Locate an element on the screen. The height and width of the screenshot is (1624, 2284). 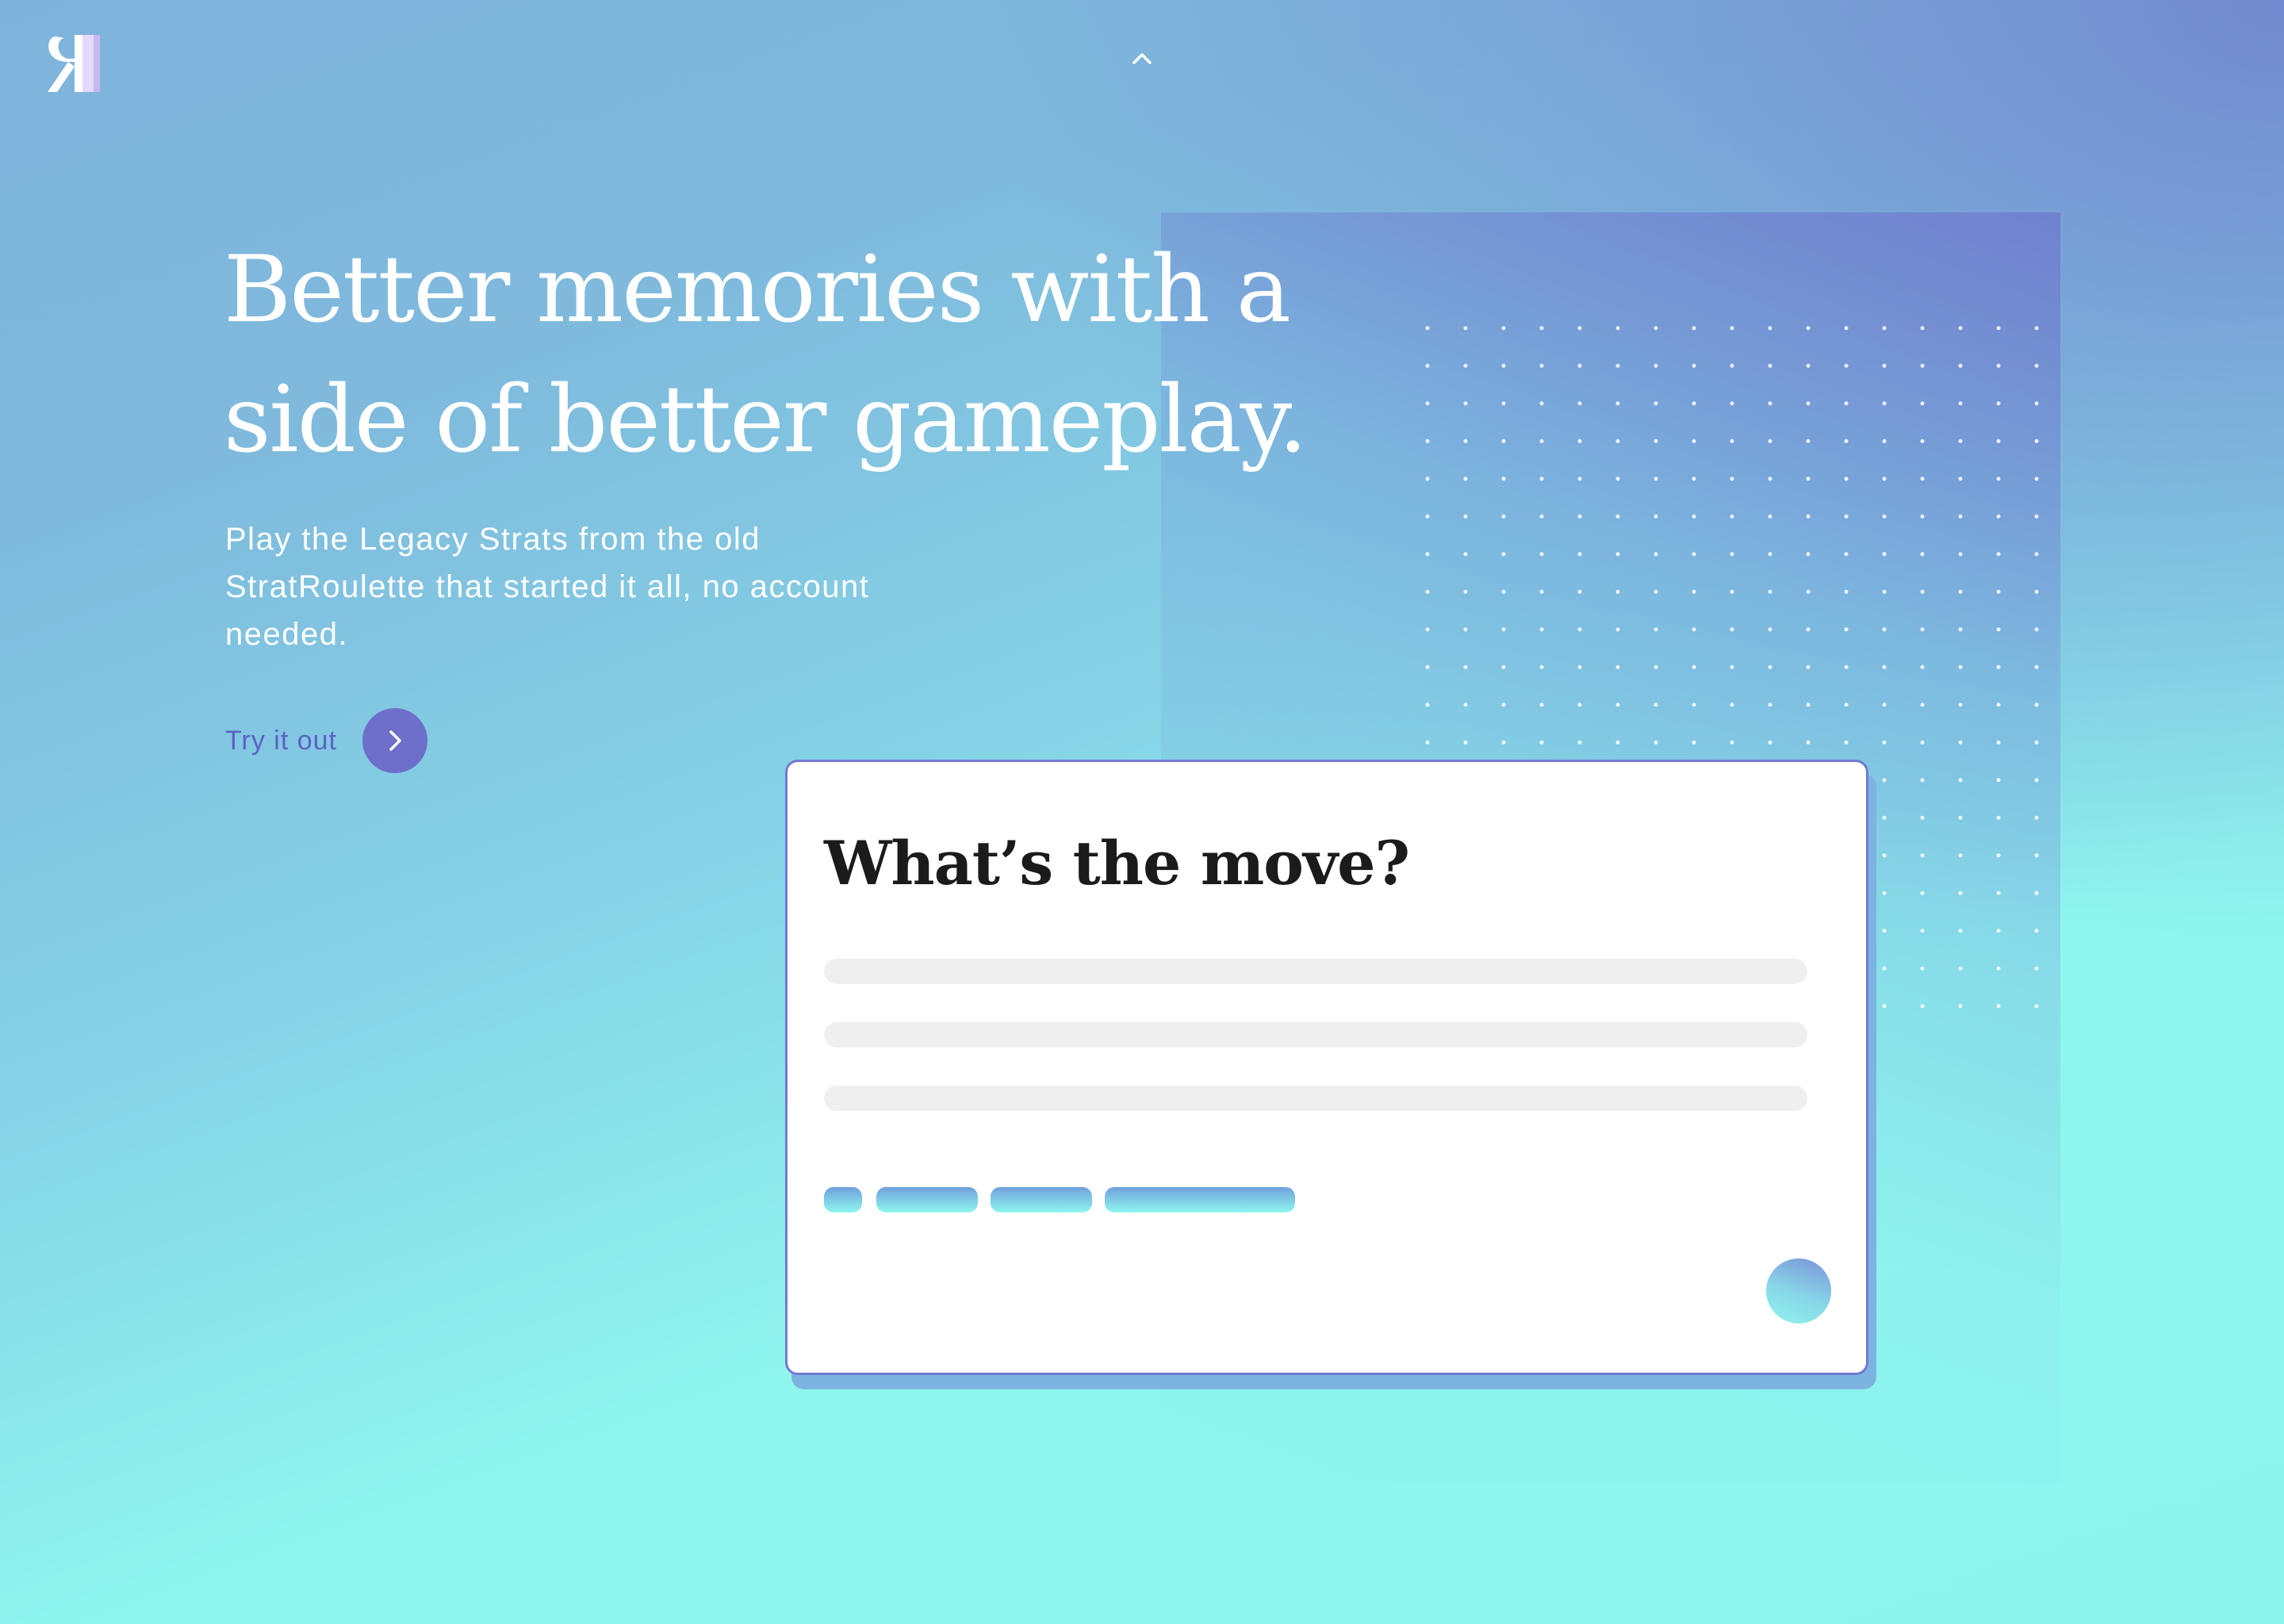
chevron-up-glyph is located at coordinates (1142, 58).